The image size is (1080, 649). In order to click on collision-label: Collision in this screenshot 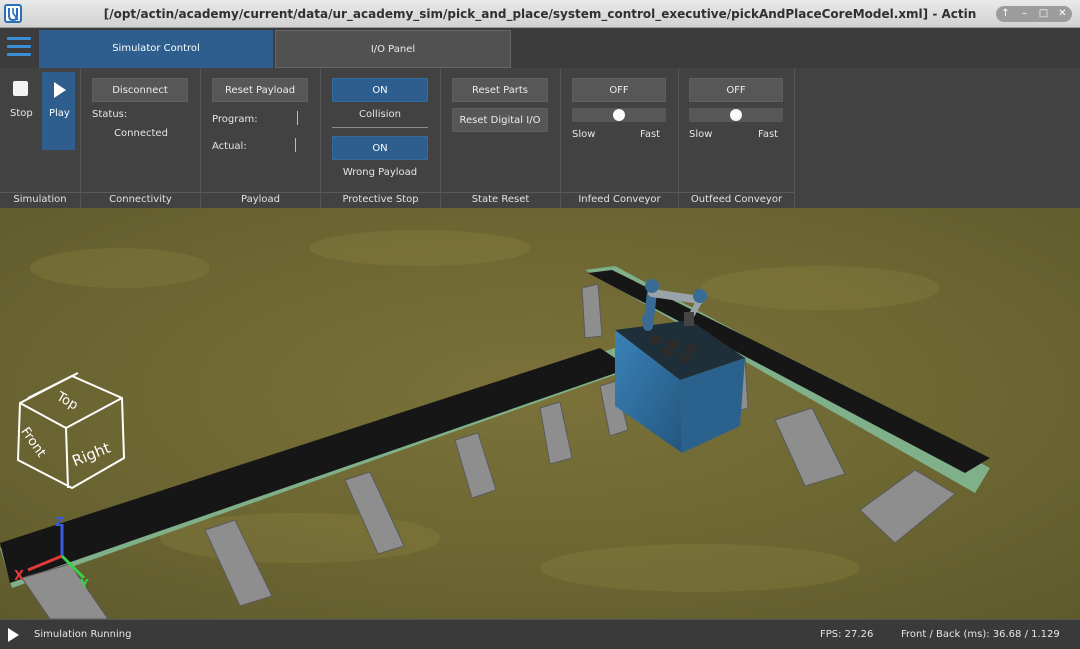, I will do `click(380, 114)`.